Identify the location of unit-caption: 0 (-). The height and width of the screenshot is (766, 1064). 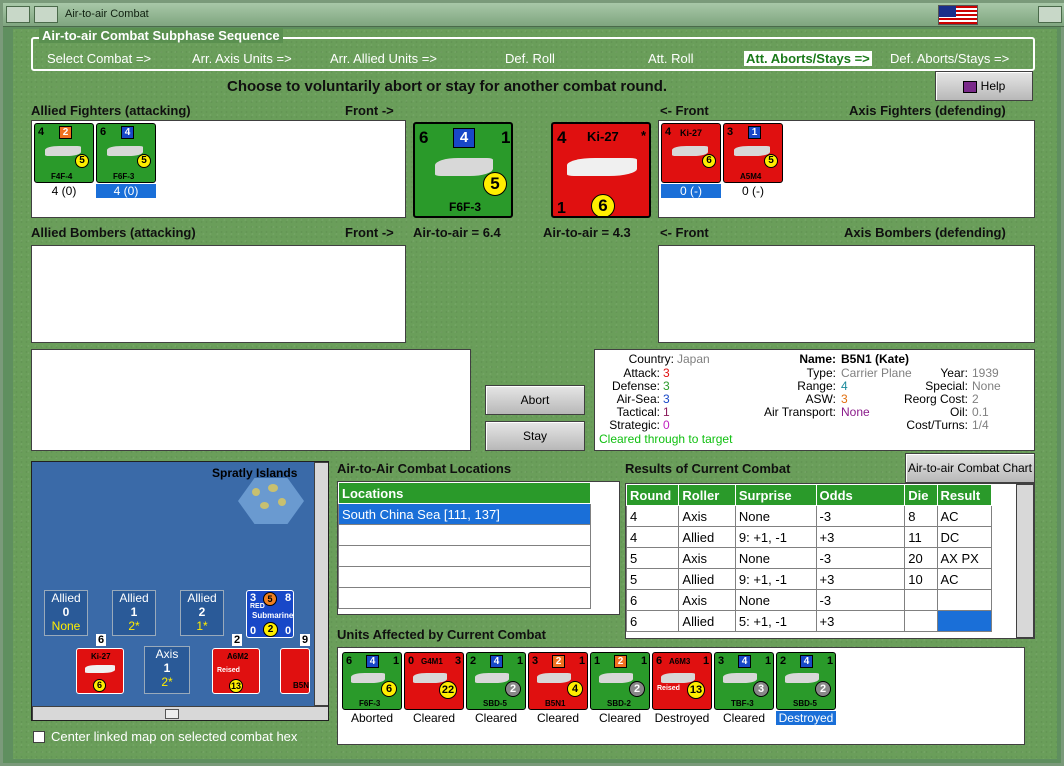
(753, 191).